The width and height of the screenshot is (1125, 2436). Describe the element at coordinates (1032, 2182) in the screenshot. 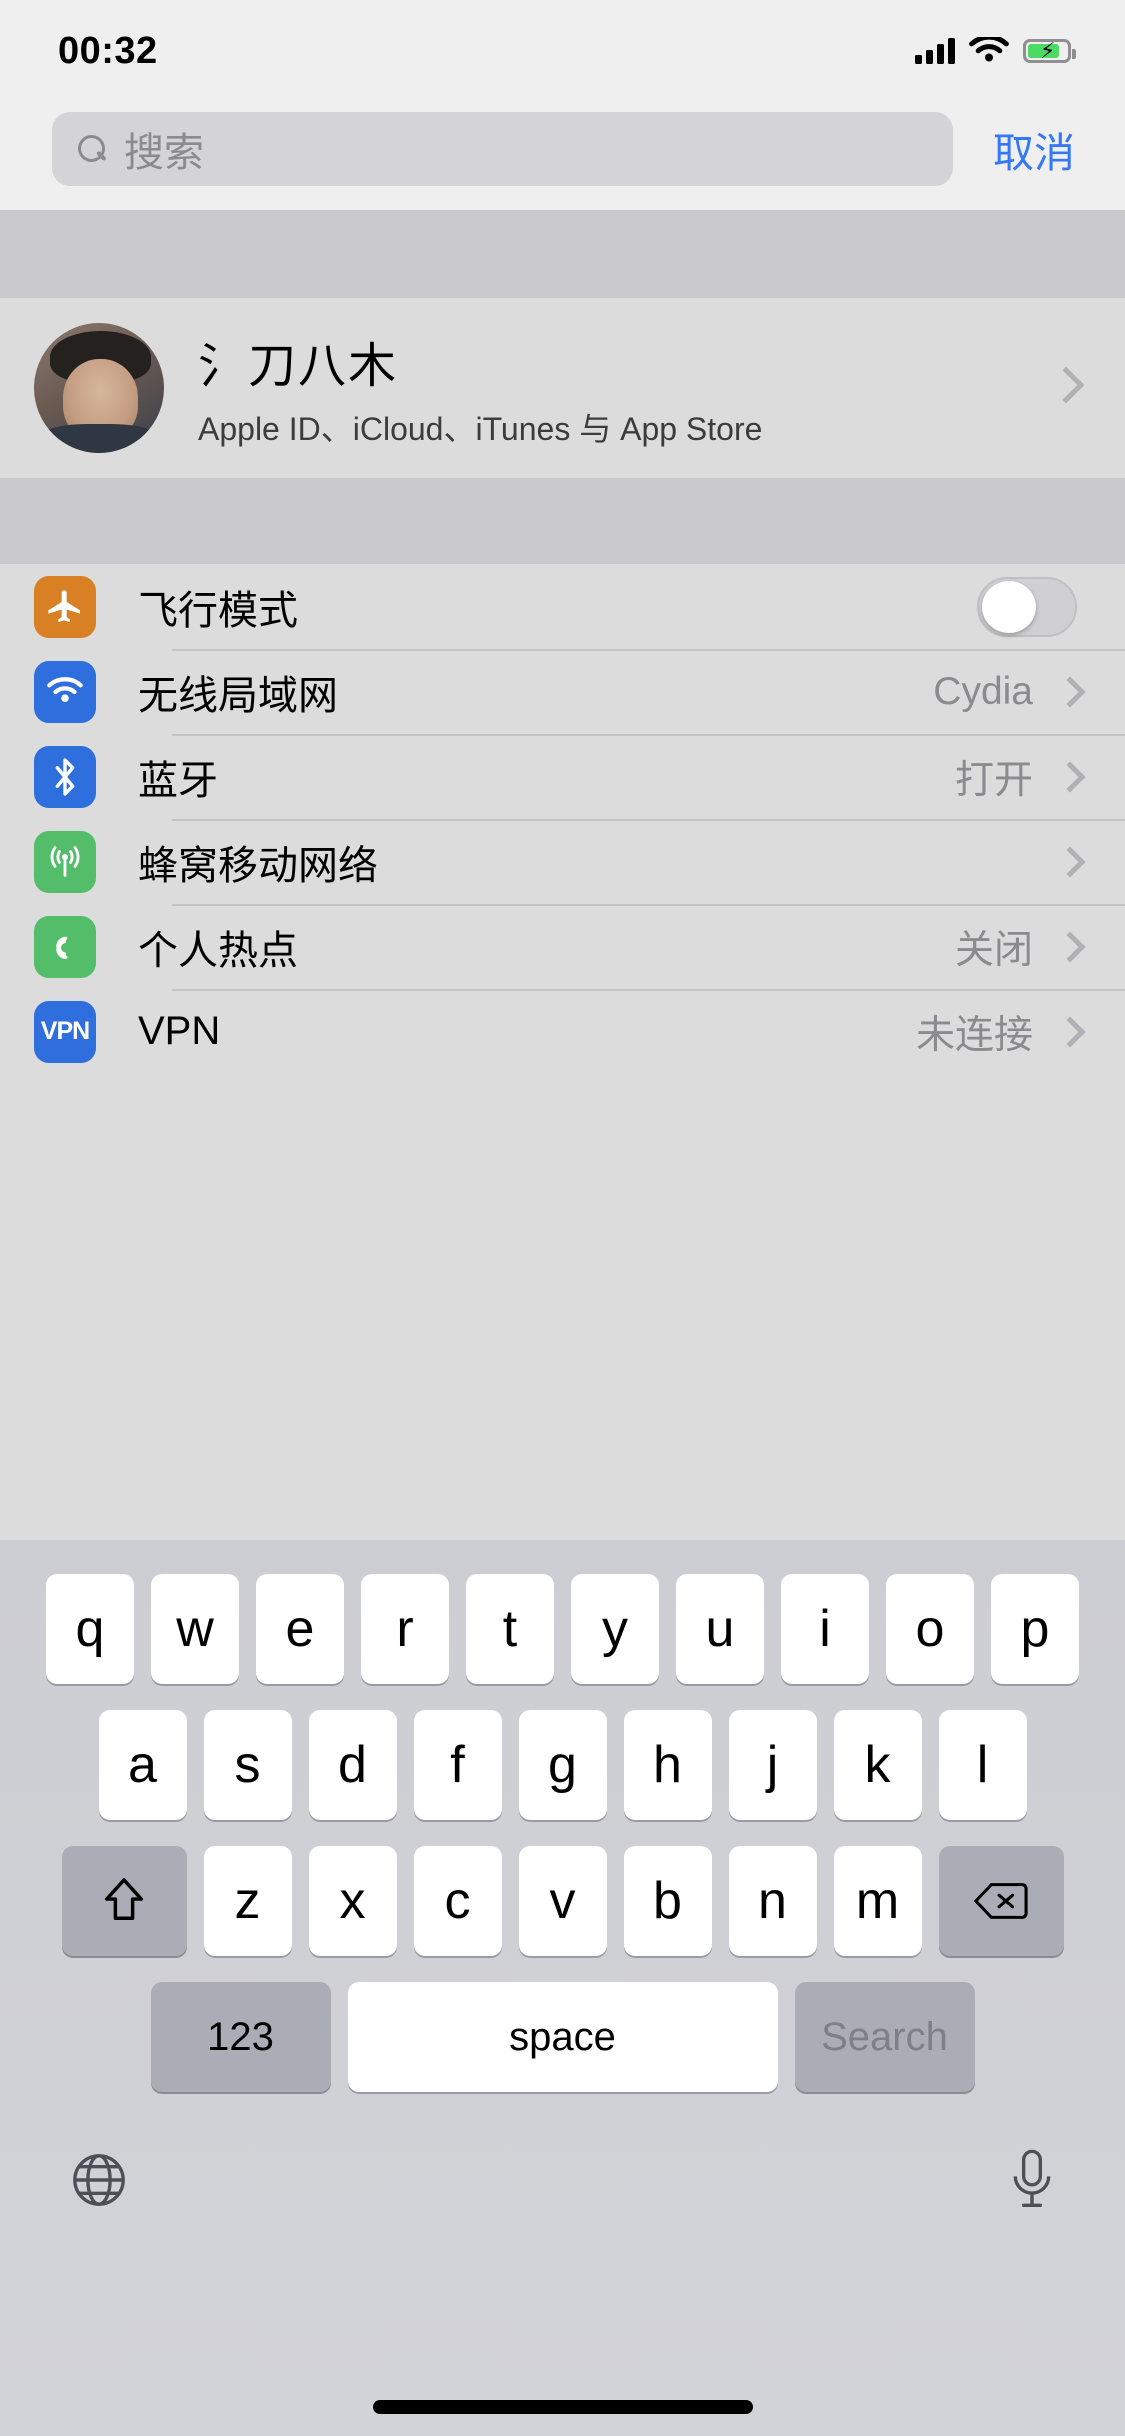

I see `microphone-icon` at that location.